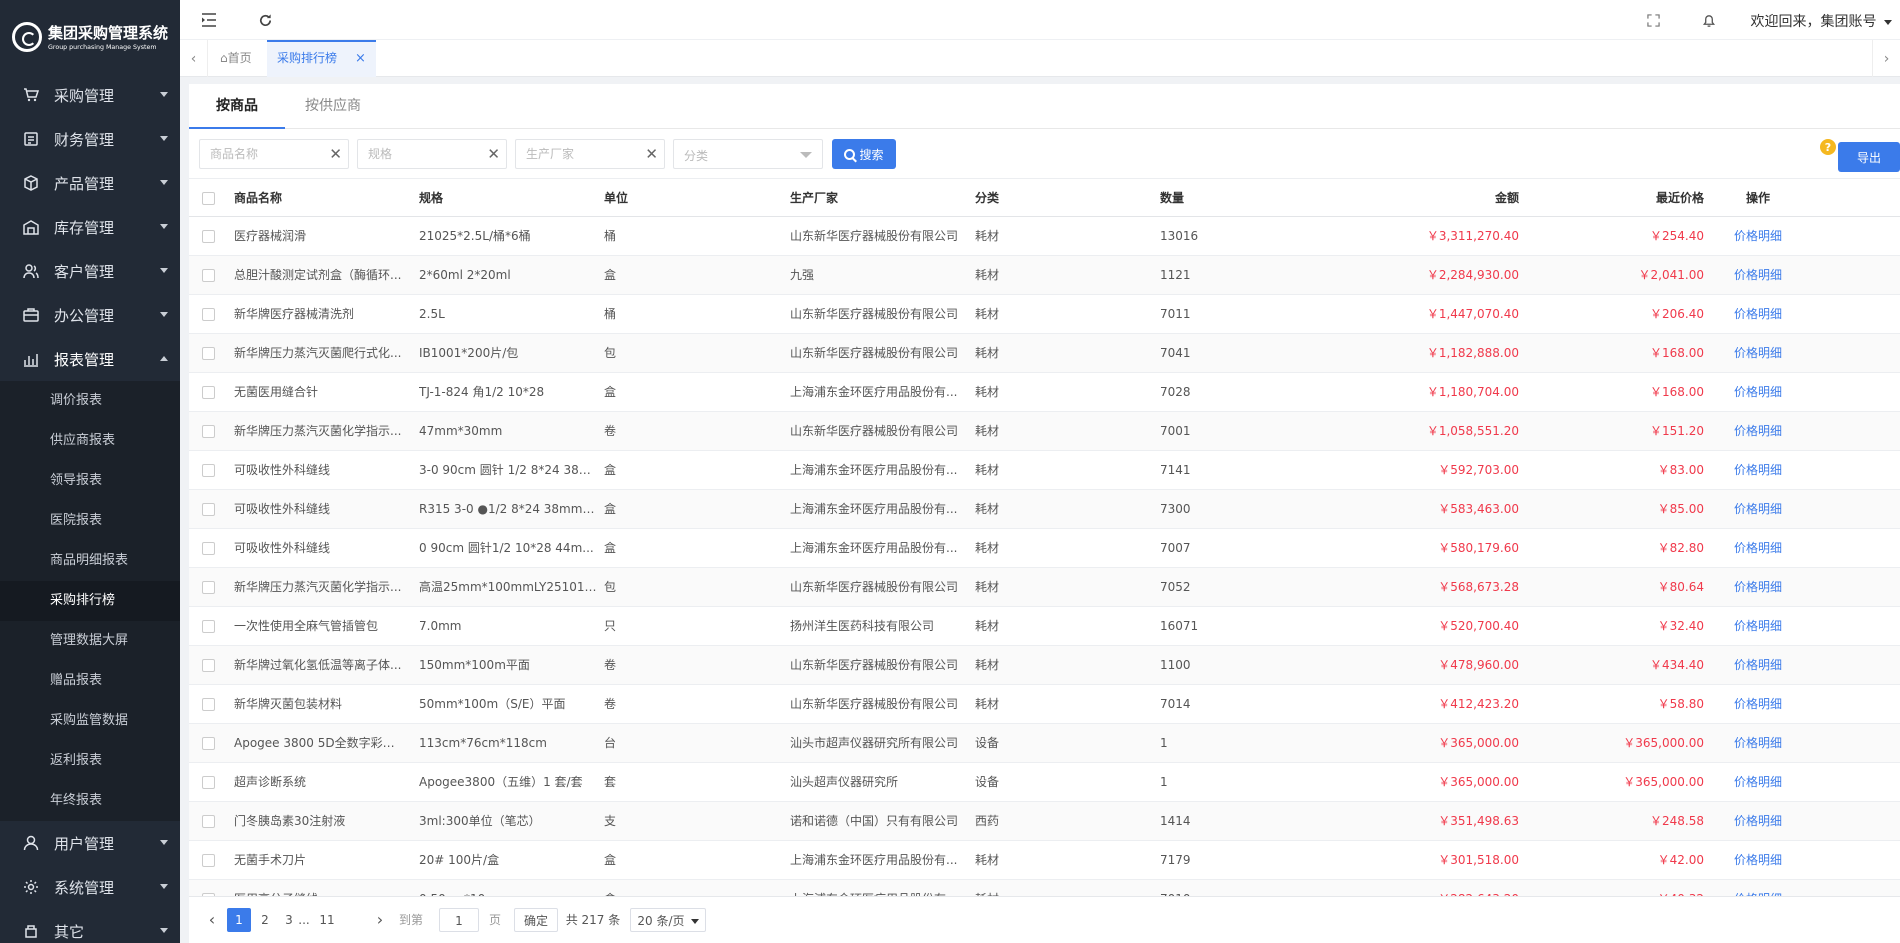  Describe the element at coordinates (90, 227) in the screenshot. I see `sidebar-item-top-3: 库存管理` at that location.